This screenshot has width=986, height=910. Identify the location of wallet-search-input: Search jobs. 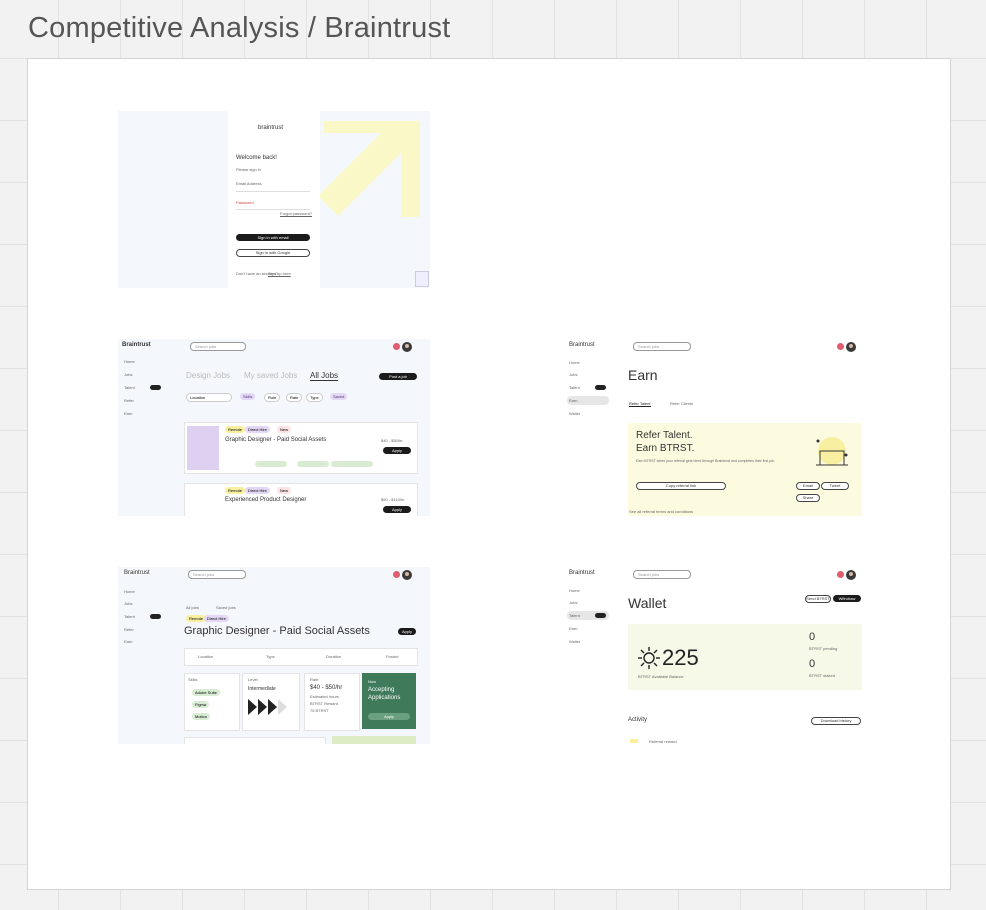
(662, 574).